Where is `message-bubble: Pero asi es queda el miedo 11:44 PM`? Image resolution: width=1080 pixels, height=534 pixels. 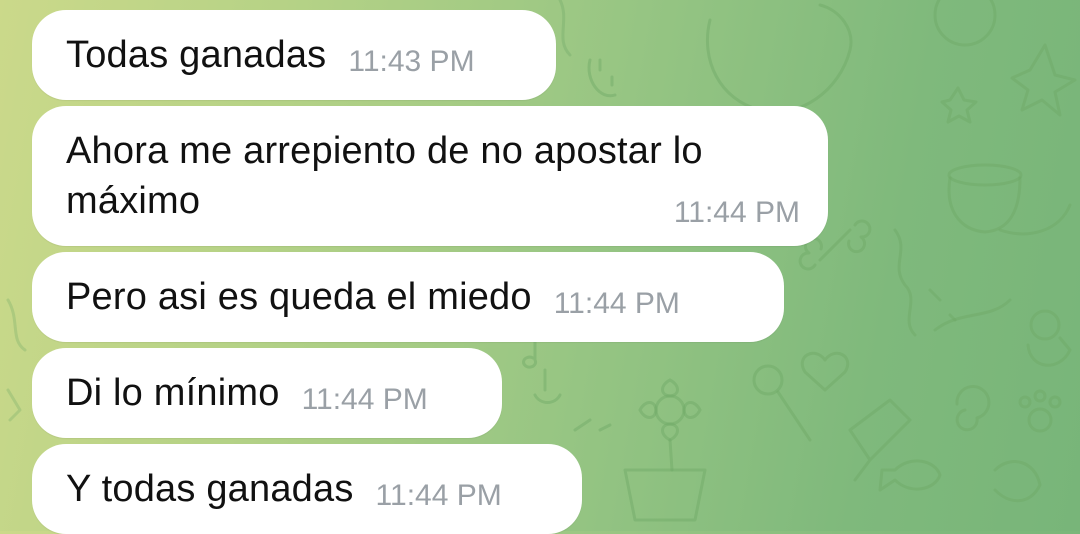
message-bubble: Pero asi es queda el miedo 11:44 PM is located at coordinates (408, 297).